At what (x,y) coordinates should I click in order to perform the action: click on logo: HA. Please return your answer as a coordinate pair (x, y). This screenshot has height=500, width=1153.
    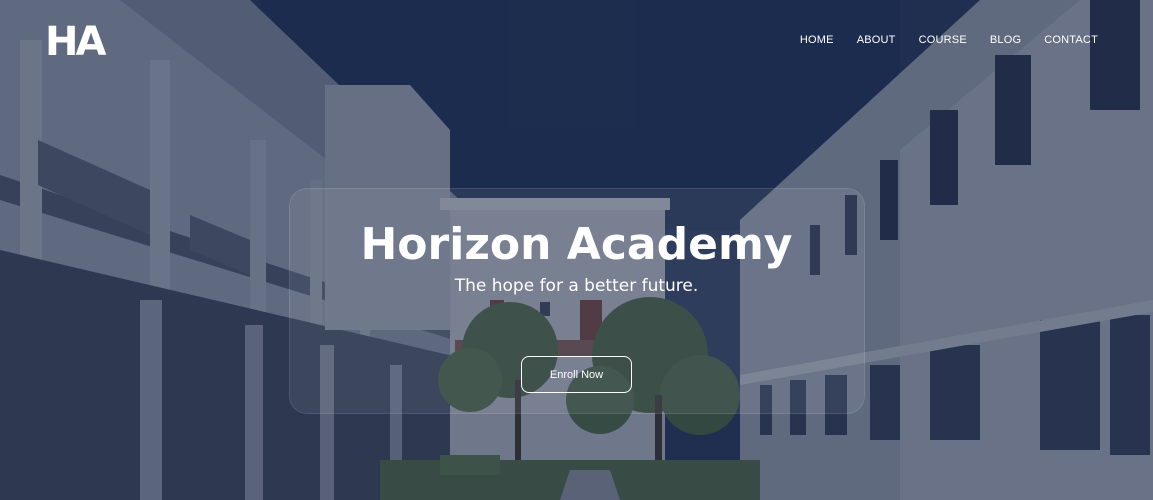
    Looking at the image, I should click on (75, 42).